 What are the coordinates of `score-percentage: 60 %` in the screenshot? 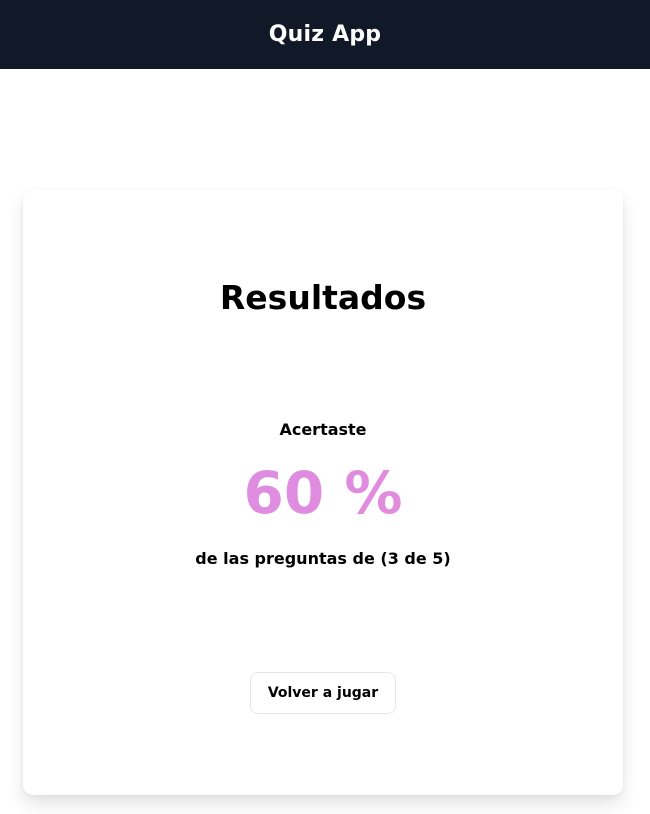 It's located at (323, 493).